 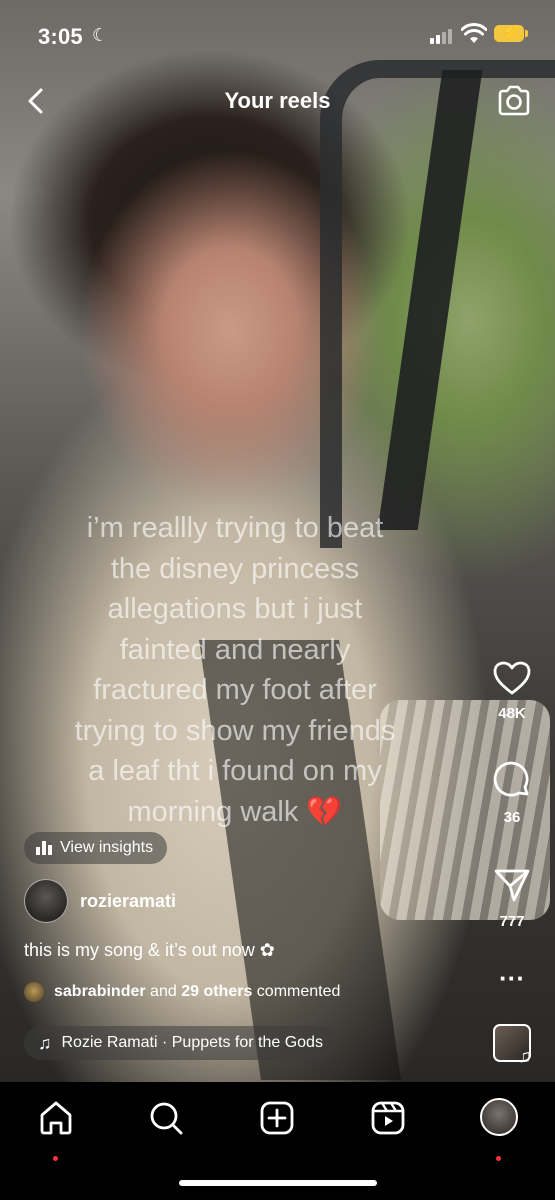 I want to click on music-chip: ♫ Rozie Ramati · Puppets for the Gods, so click(x=180, y=1043).